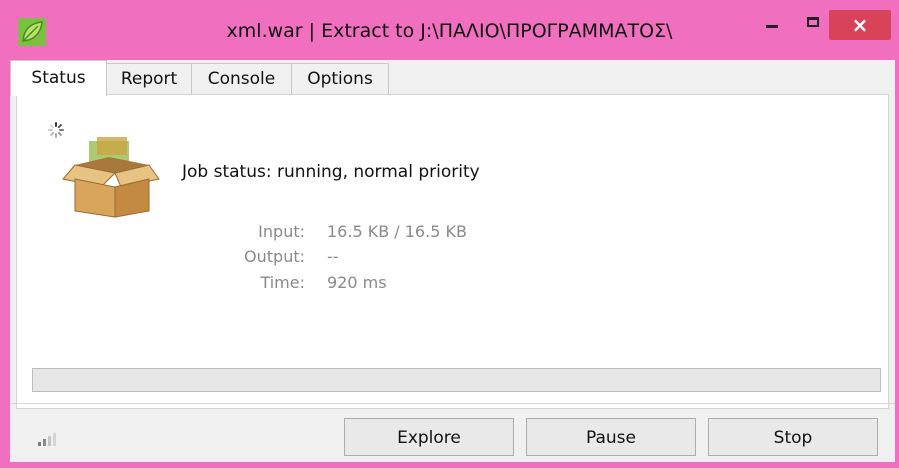 The width and height of the screenshot is (899, 468). Describe the element at coordinates (282, 282) in the screenshot. I see `time-label: Time:` at that location.